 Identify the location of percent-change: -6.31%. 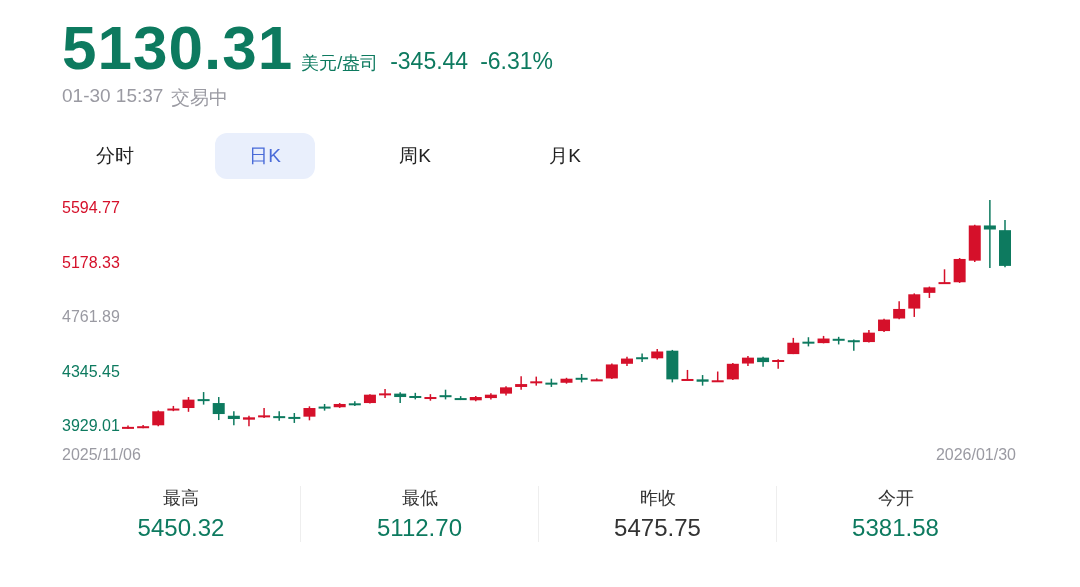
(517, 61).